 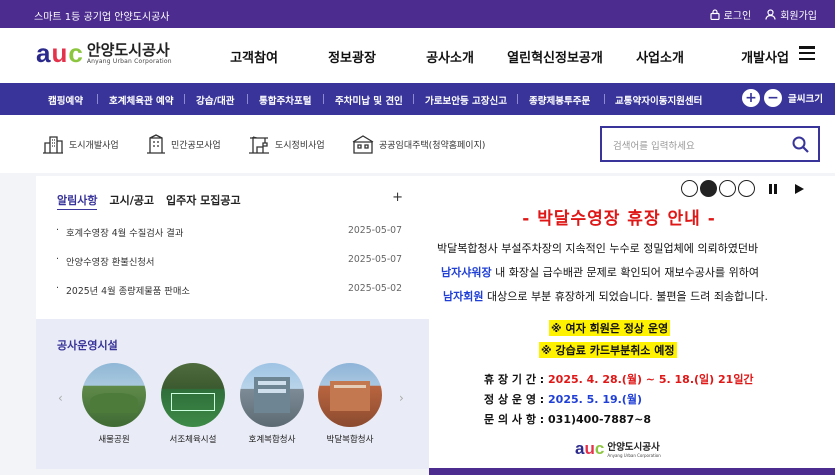 What do you see at coordinates (196, 145) in the screenshot?
I see `shortcut-label: 민간공모사업` at bounding box center [196, 145].